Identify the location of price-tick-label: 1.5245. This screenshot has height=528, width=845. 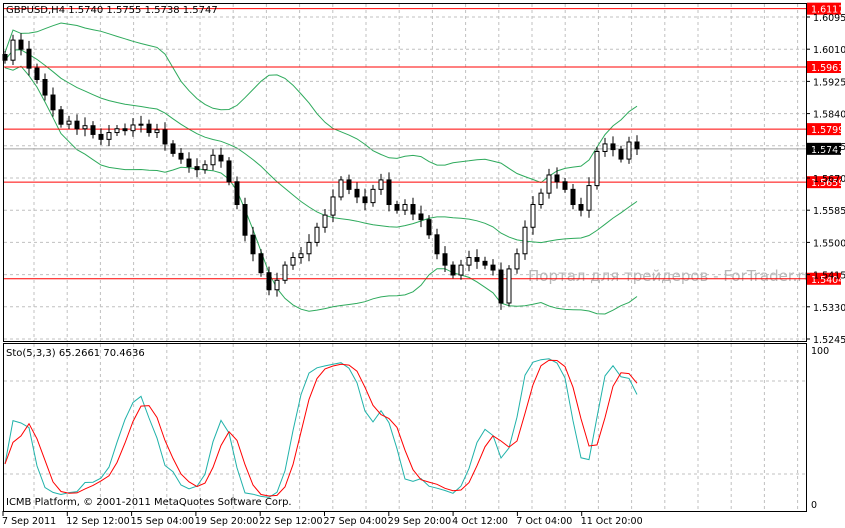
(829, 340).